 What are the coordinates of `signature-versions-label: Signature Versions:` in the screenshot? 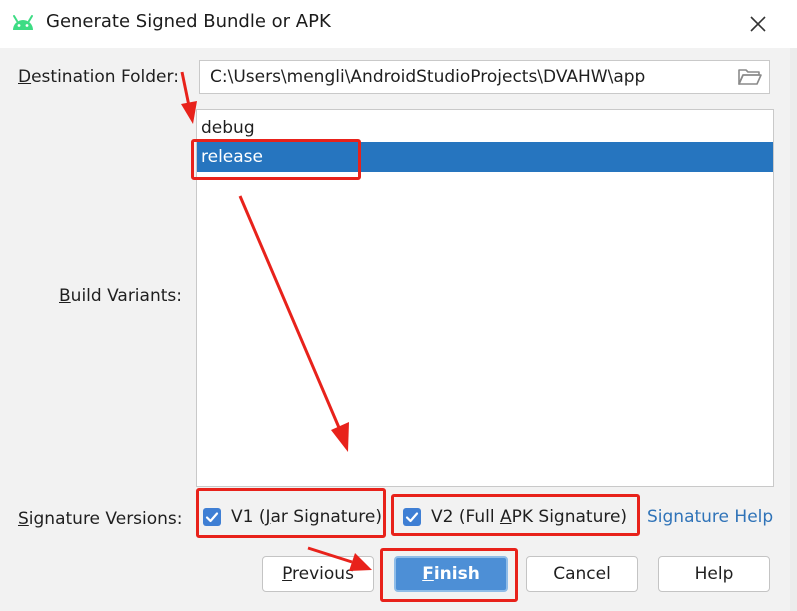 It's located at (100, 519).